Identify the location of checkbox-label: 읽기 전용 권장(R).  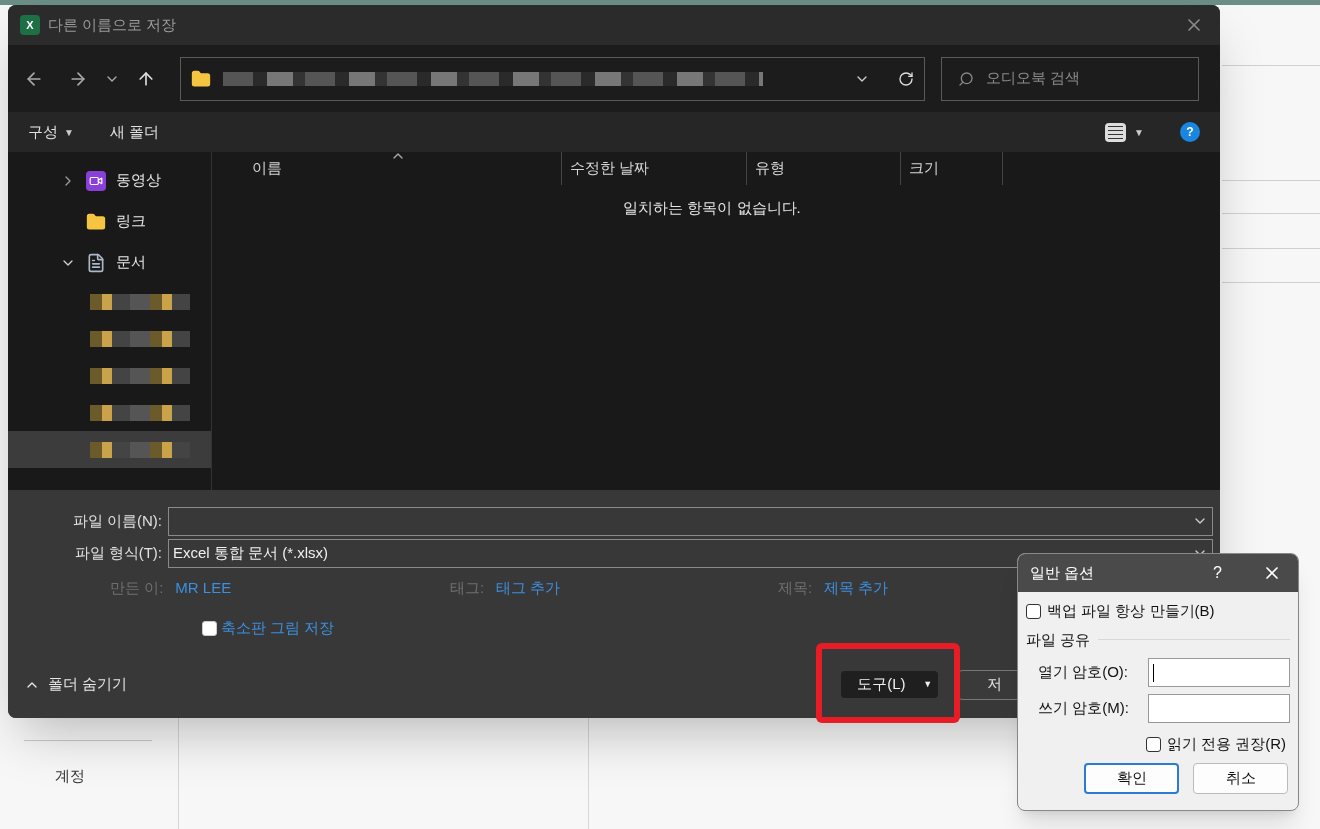
(1226, 744).